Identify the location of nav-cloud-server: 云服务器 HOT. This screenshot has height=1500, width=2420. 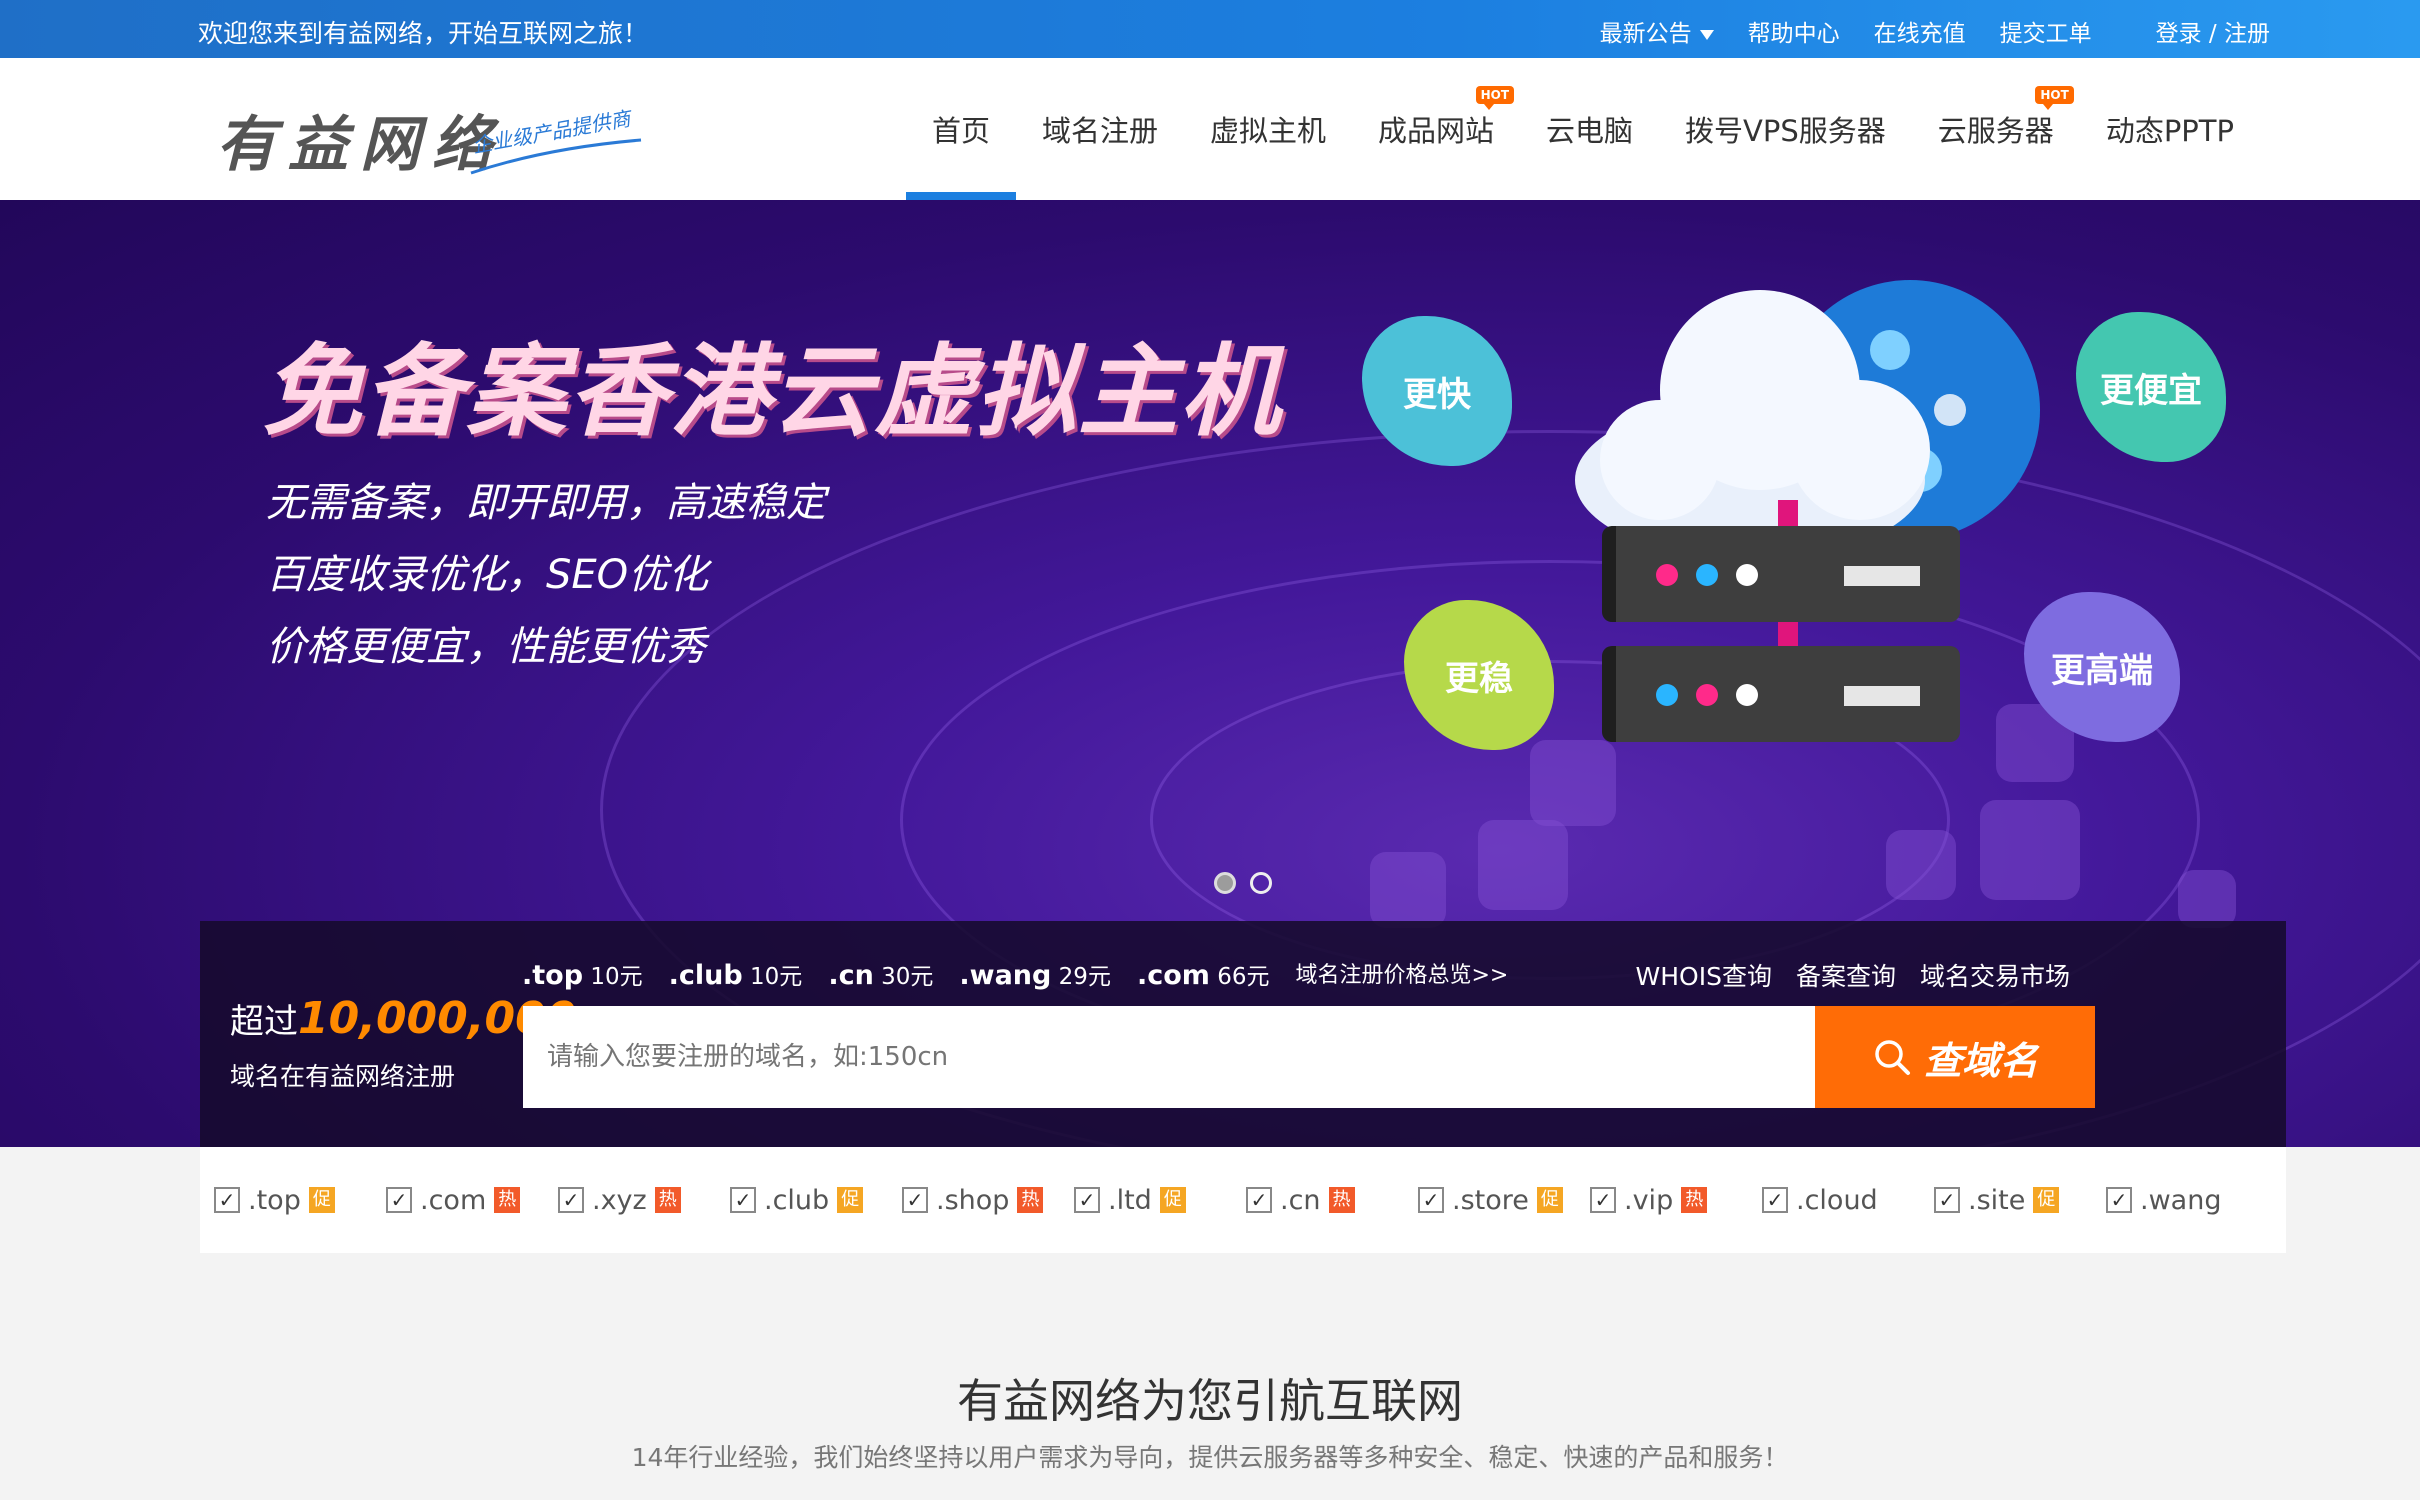
(1996, 129).